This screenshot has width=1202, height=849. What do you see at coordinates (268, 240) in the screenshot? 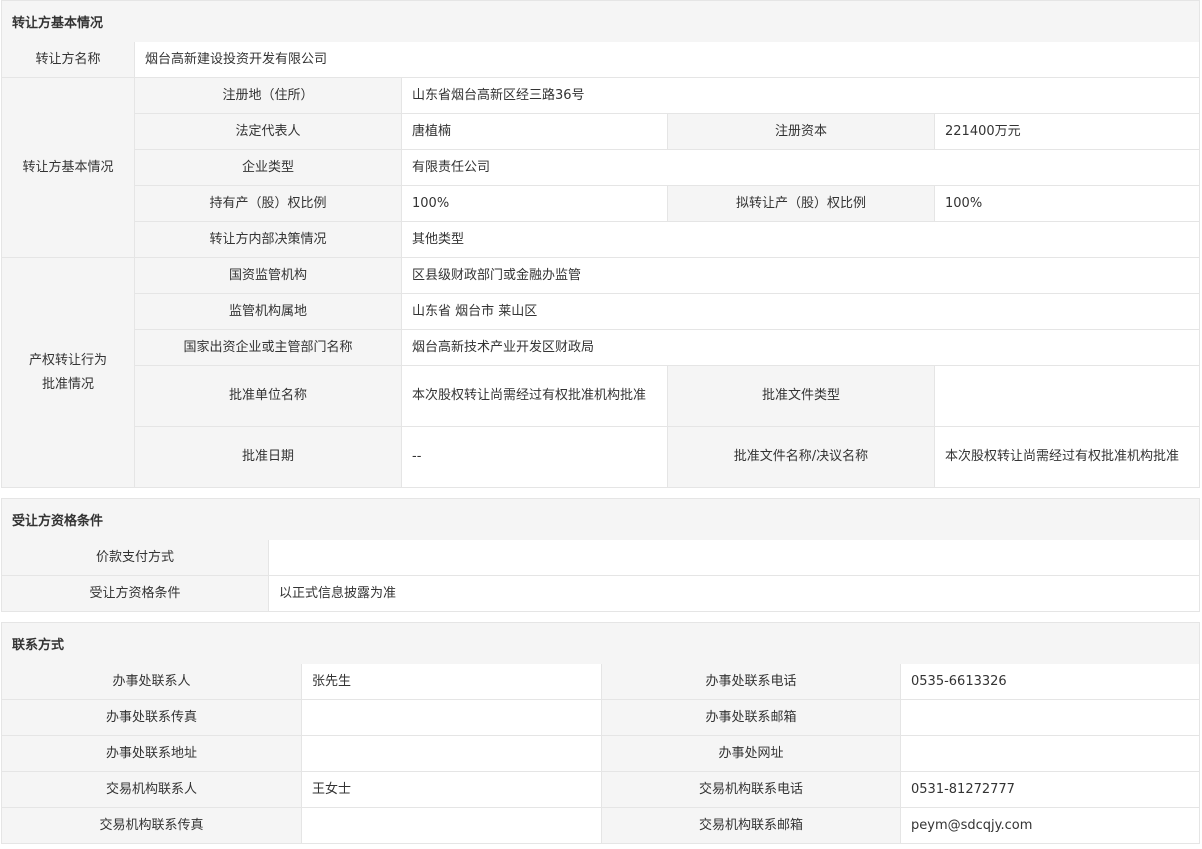
I see `decision-label: 转让方内部决策情况` at bounding box center [268, 240].